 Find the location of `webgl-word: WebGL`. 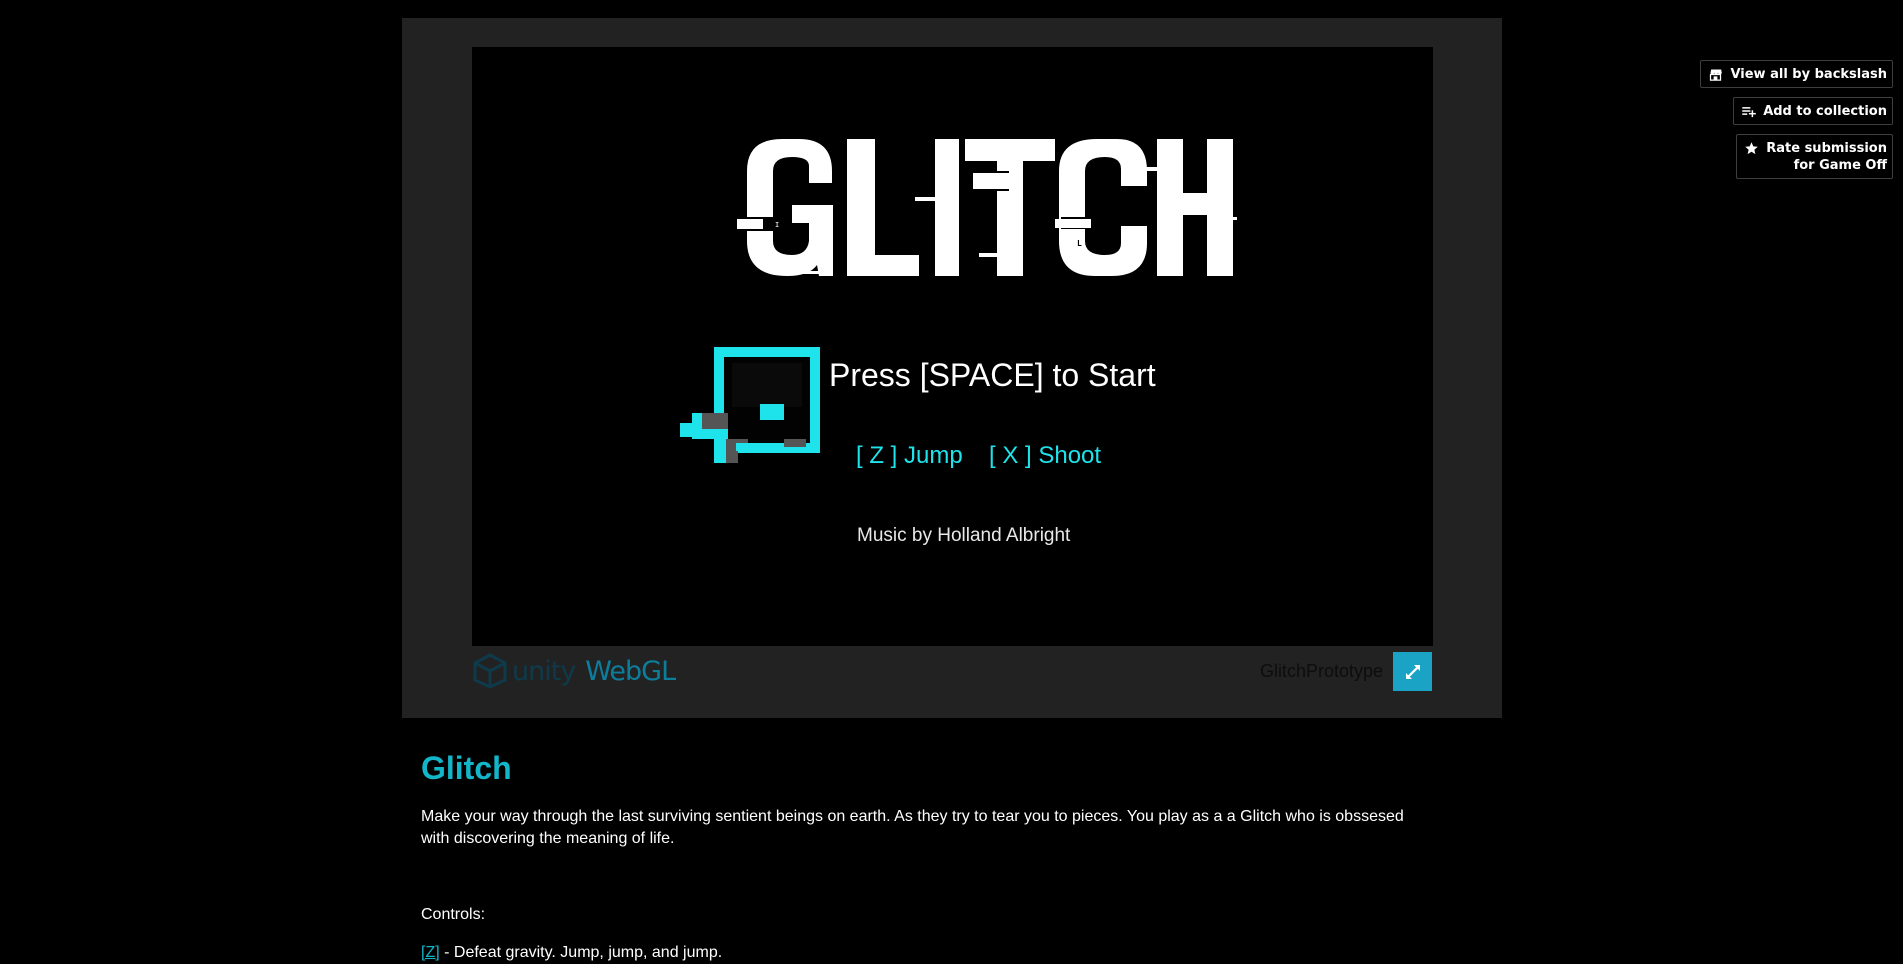

webgl-word: WebGL is located at coordinates (630, 671).